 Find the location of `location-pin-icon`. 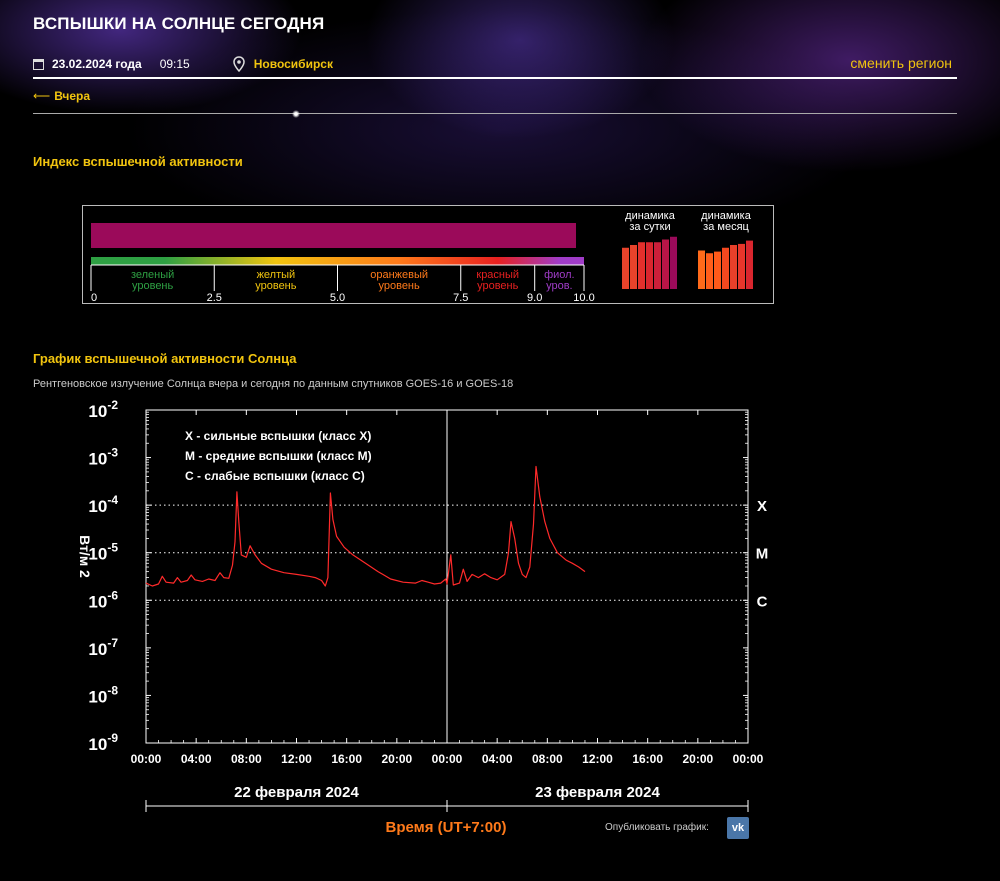

location-pin-icon is located at coordinates (238, 64).